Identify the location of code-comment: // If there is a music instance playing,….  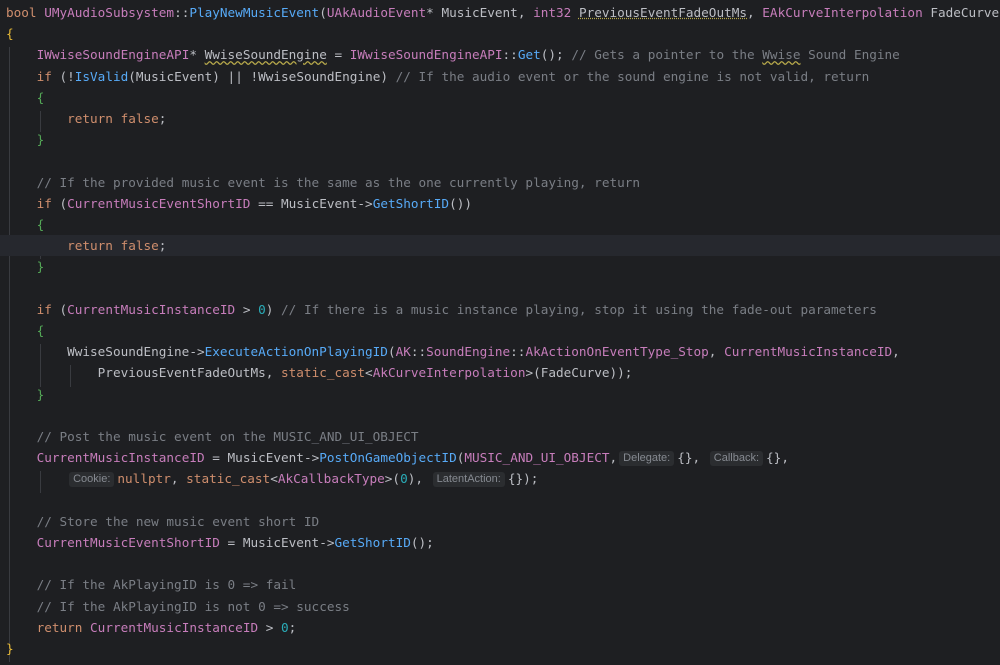
(579, 309).